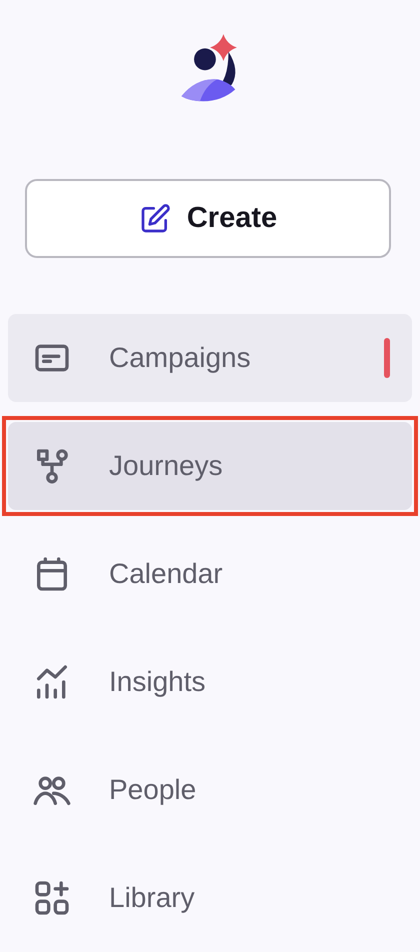  I want to click on nav-label: People, so click(152, 790).